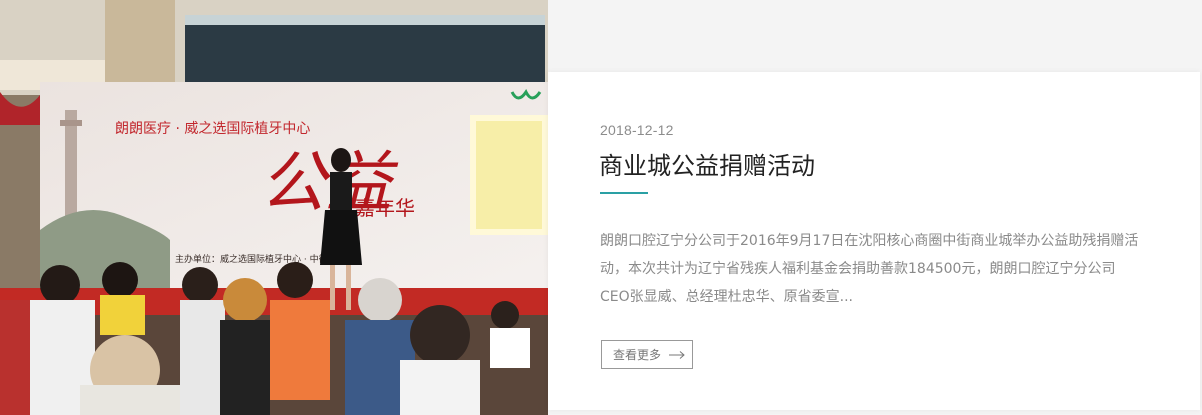 The image size is (1202, 415). I want to click on news-date: 2018-12-12, so click(637, 130).